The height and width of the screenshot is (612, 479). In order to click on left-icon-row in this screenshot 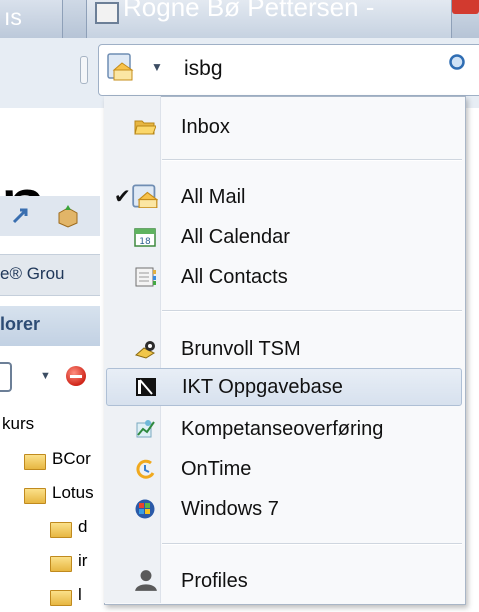, I will do `click(50, 216)`.